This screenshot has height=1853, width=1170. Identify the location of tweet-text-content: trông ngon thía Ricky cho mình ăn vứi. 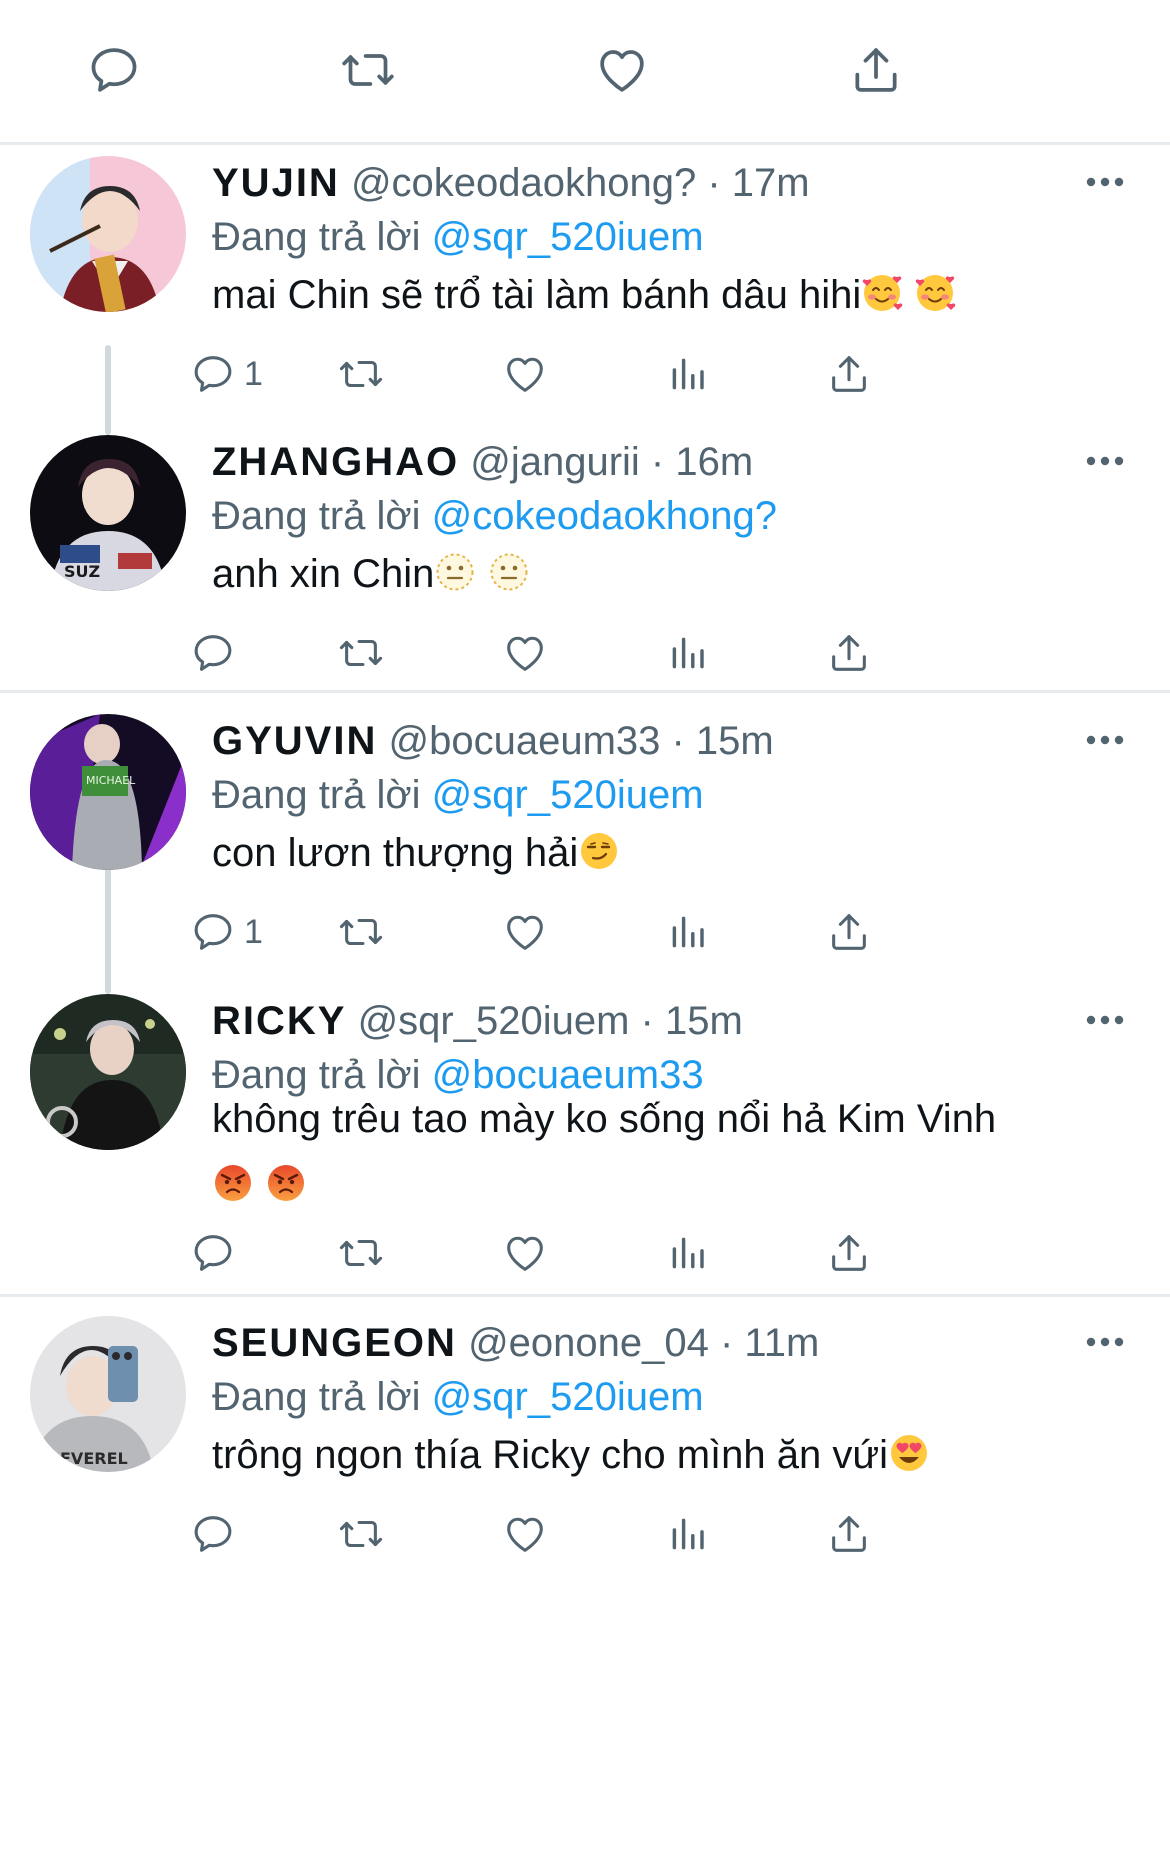
(550, 1455).